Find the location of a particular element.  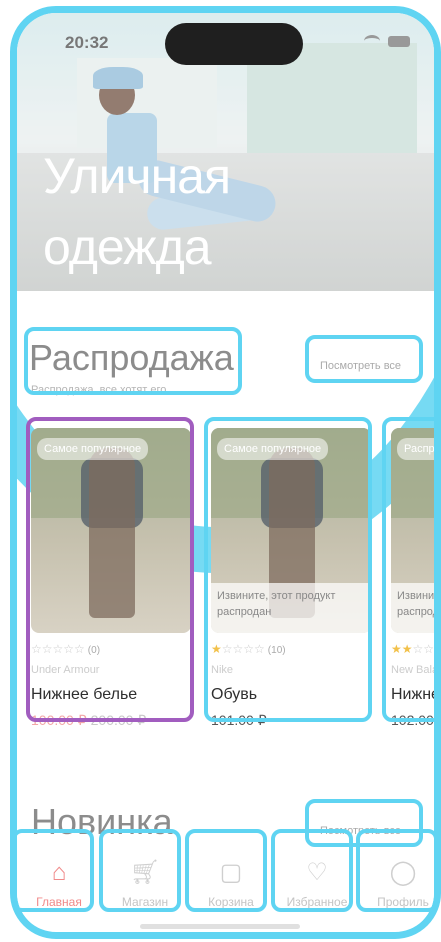

product-price: 102.00 ₽ is located at coordinates (412, 720).